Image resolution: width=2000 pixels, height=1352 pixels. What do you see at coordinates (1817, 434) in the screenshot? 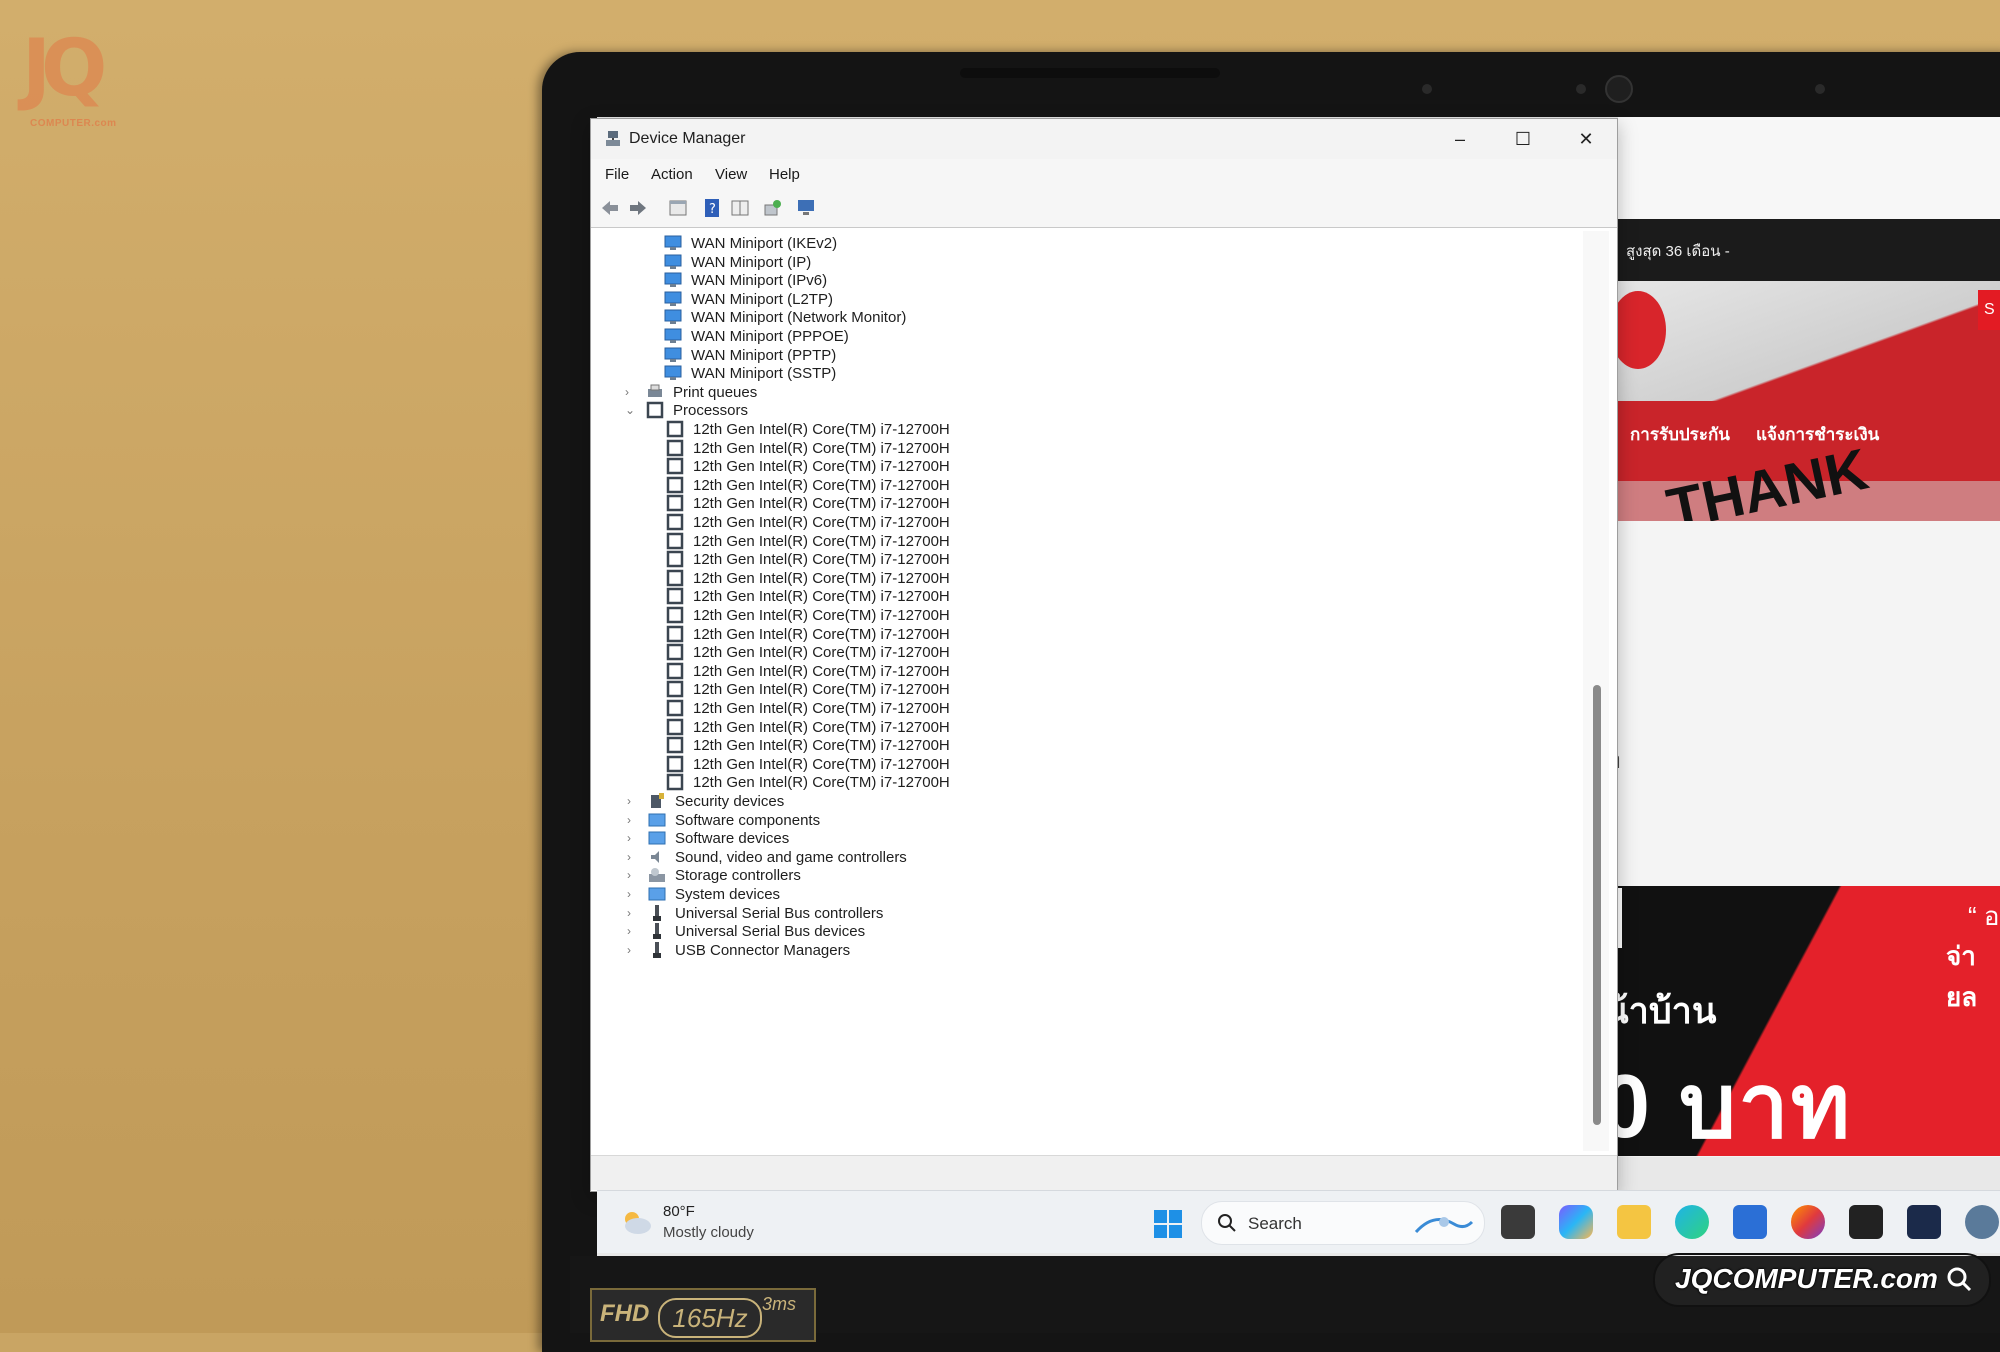
I see `payment-link: แจ้งการชำระเงิน` at bounding box center [1817, 434].